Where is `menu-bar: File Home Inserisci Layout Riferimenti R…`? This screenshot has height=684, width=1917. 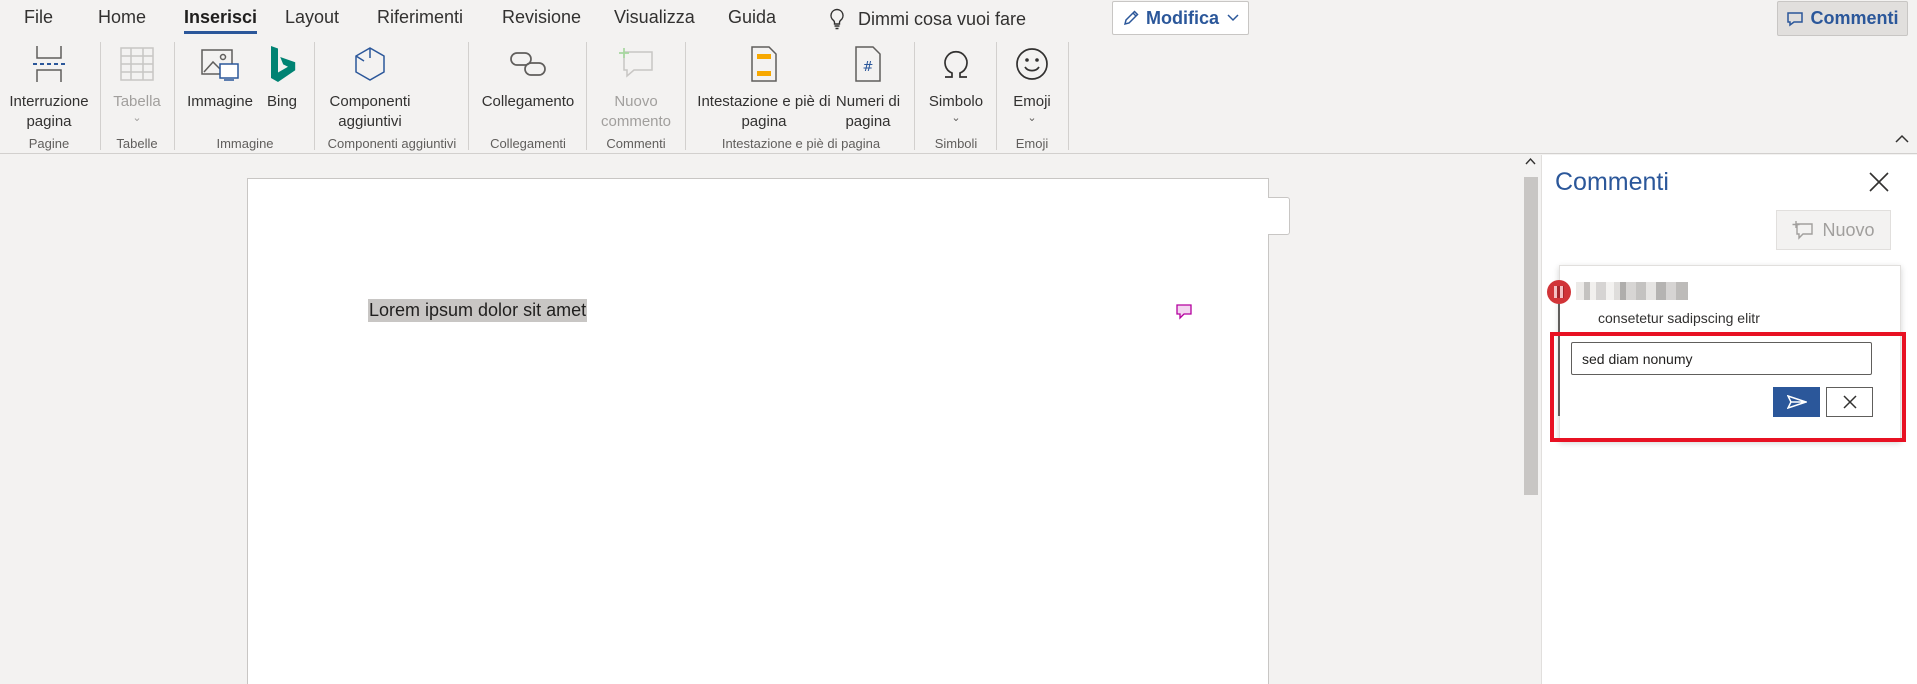
menu-bar: File Home Inserisci Layout Riferimenti R… is located at coordinates (958, 19).